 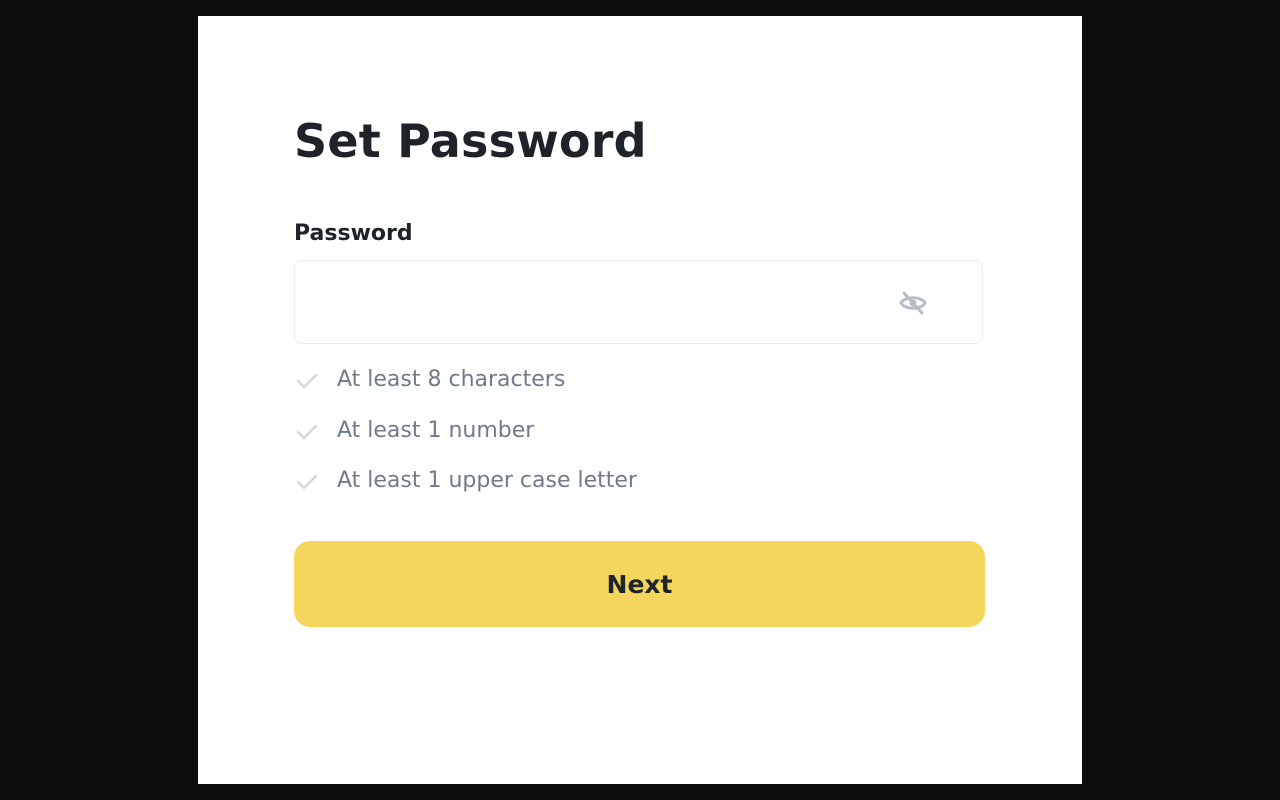 I want to click on password-rule-item: At least 8 characters, so click(x=465, y=391).